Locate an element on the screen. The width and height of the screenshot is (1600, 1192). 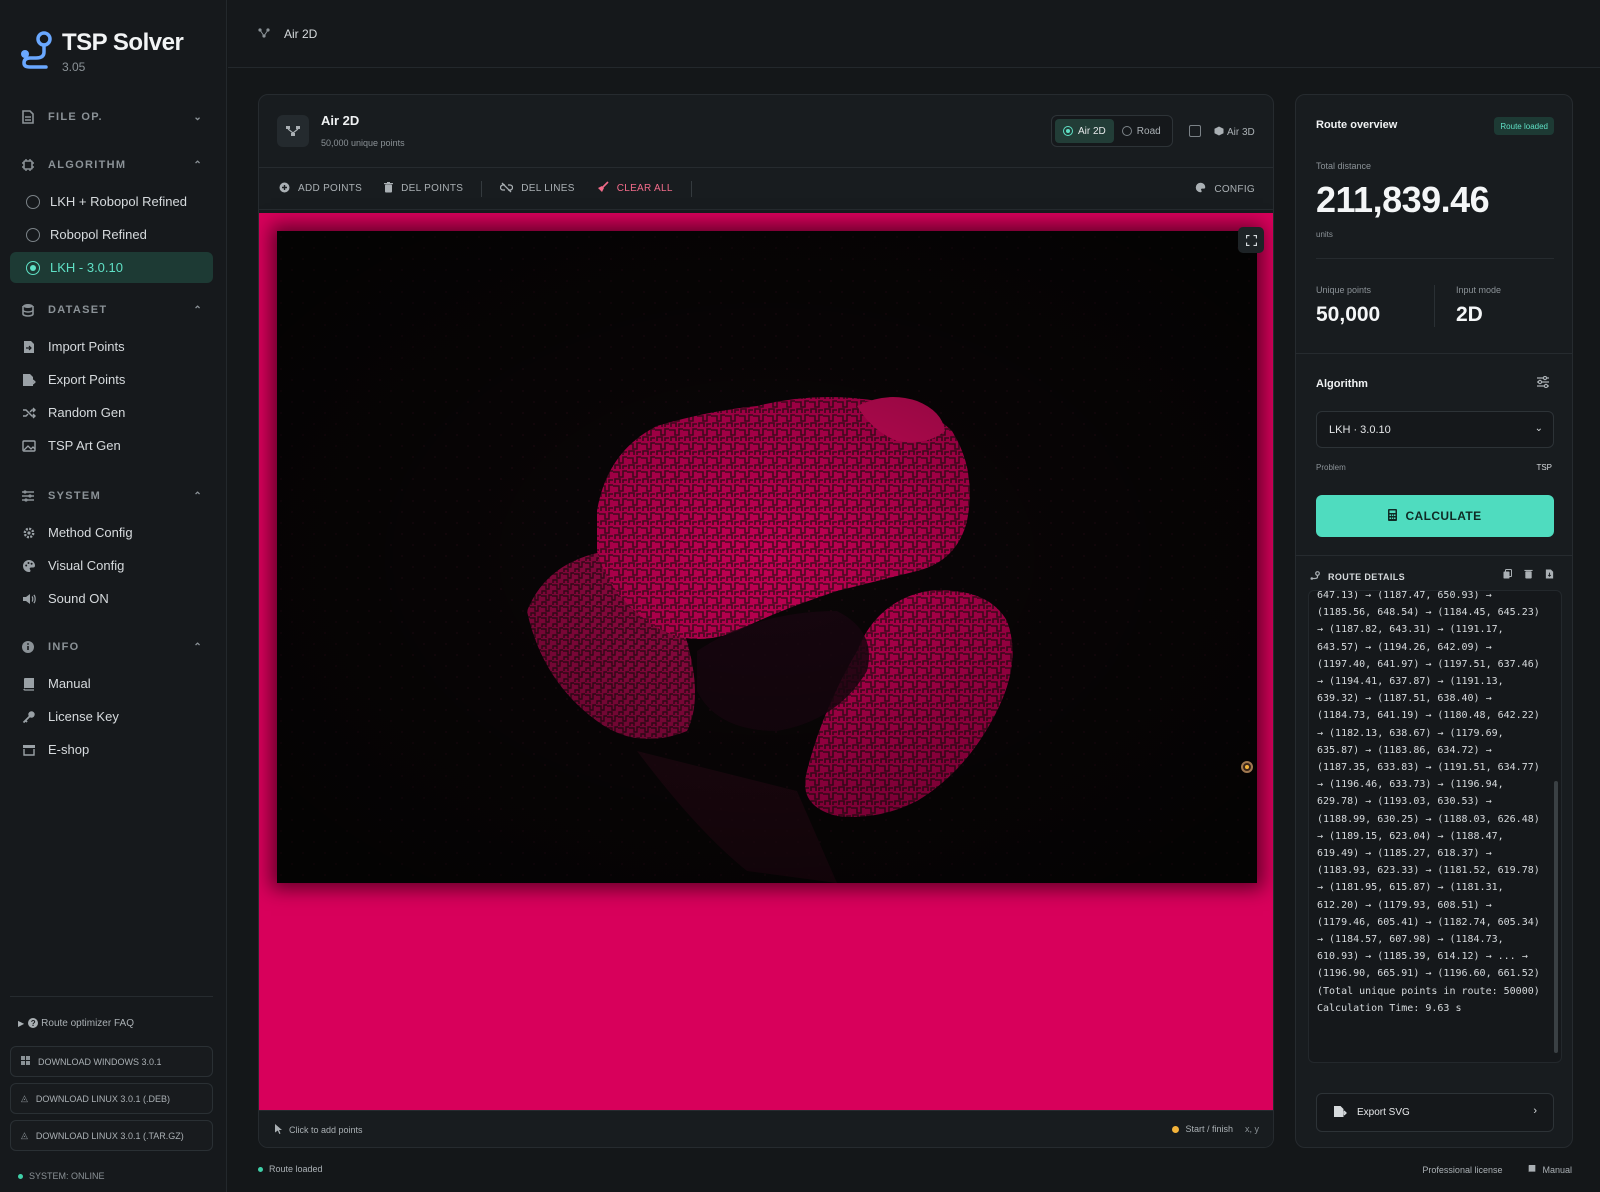
download-linux-deb-button: ◬ DOWNLOAD LINUX 3.0.1 (.DEB) is located at coordinates (111, 1098).